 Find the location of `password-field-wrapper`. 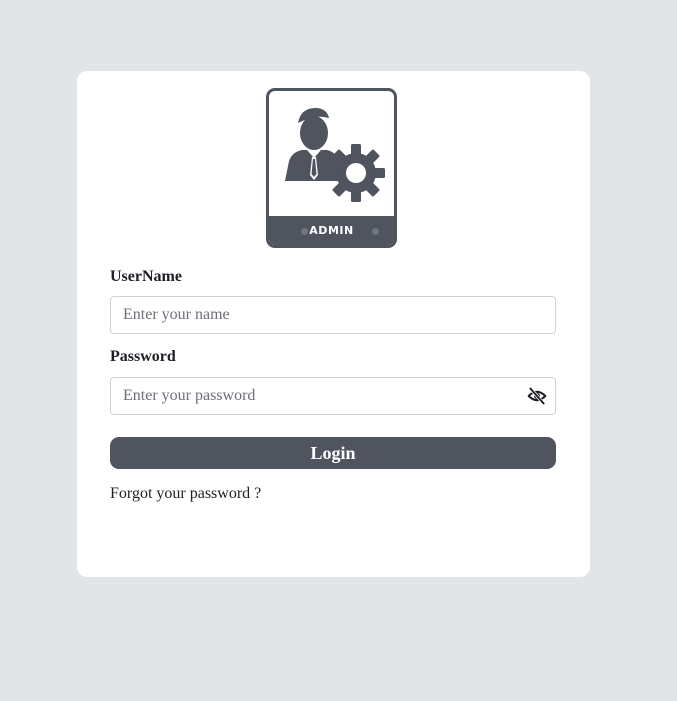

password-field-wrapper is located at coordinates (333, 396).